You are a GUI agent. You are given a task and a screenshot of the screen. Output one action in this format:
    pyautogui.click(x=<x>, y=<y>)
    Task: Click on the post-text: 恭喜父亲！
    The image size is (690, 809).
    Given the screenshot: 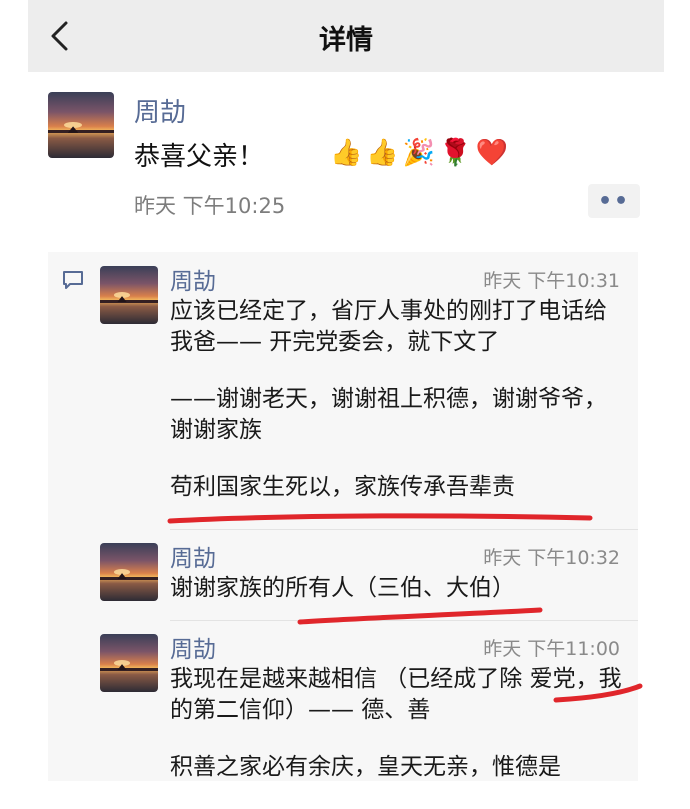 What is the action you would take?
    pyautogui.click(x=199, y=157)
    